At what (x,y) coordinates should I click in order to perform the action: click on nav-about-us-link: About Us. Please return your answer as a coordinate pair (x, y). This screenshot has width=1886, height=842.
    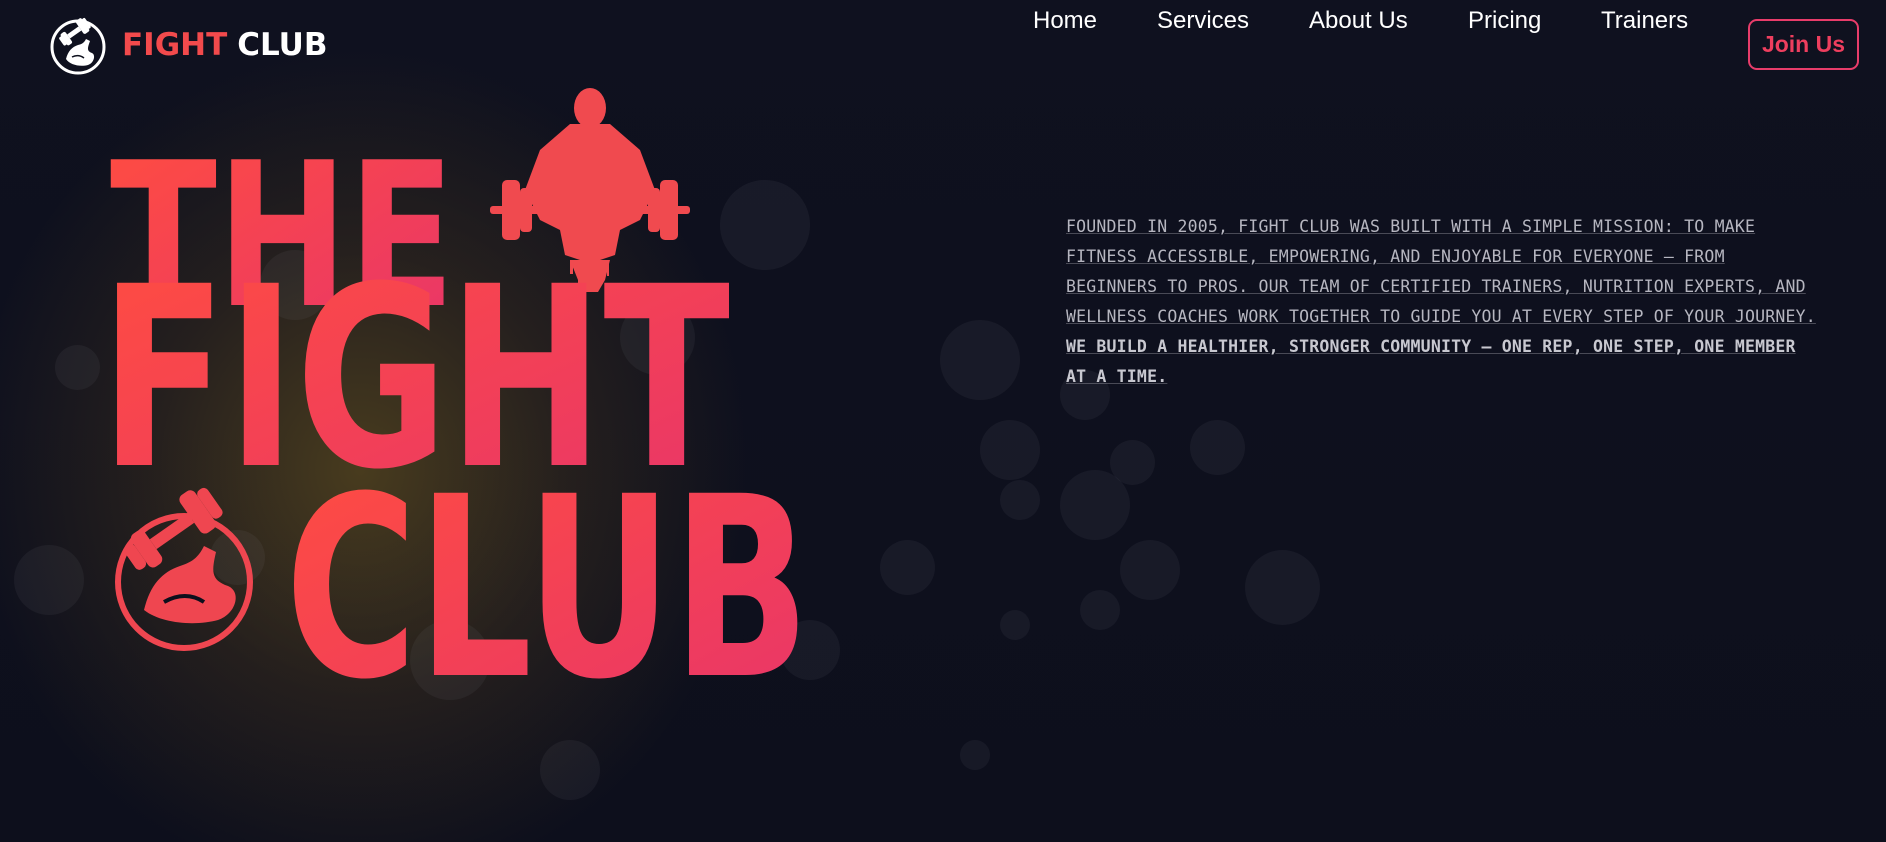
    Looking at the image, I should click on (1358, 21).